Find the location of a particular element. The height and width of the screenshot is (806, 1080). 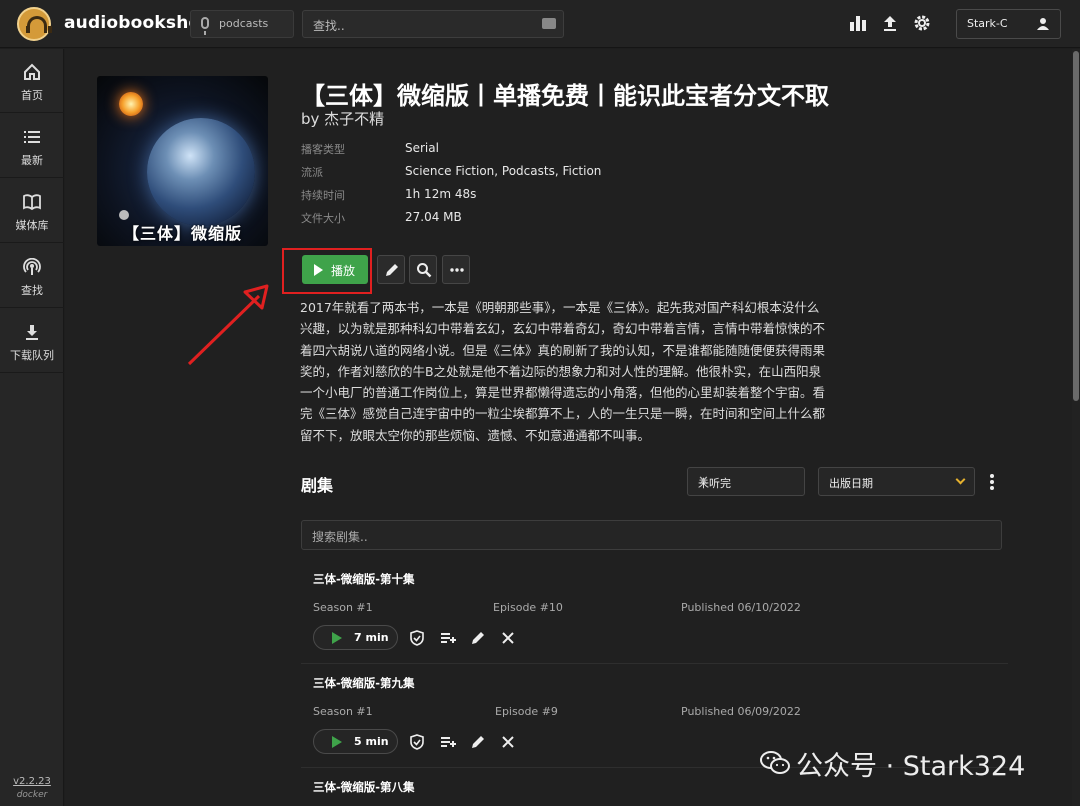

podcast-cover: 【三体】微缩版 is located at coordinates (182, 161).